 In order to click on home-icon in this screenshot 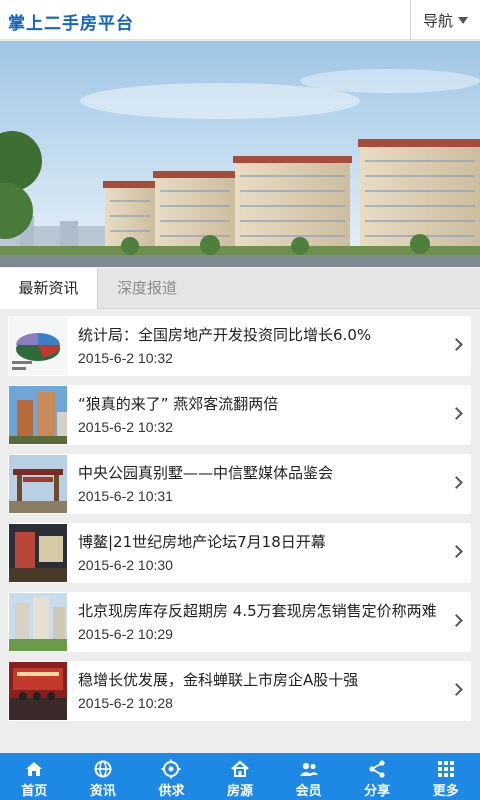, I will do `click(34, 769)`.